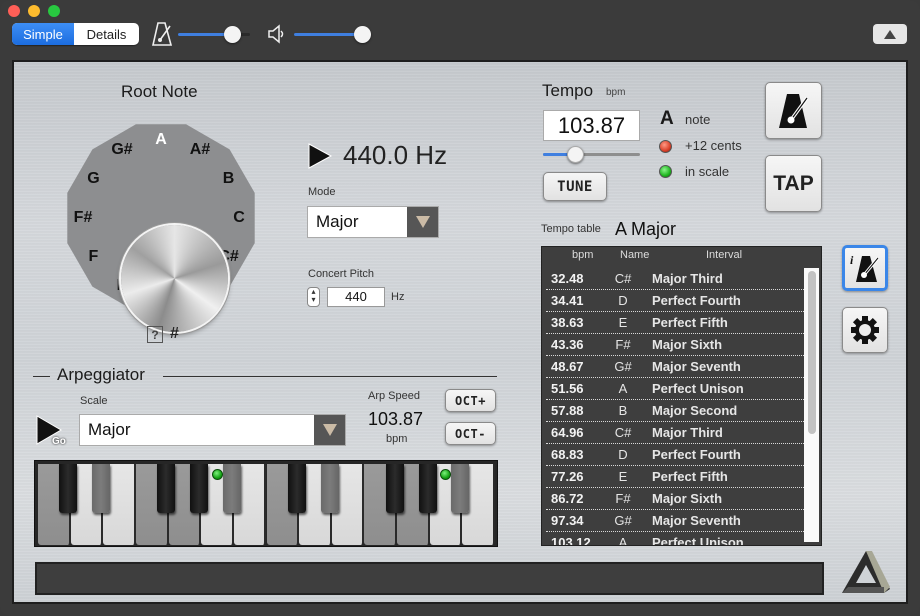  Describe the element at coordinates (665, 171) in the screenshot. I see `in-scale-led` at that location.